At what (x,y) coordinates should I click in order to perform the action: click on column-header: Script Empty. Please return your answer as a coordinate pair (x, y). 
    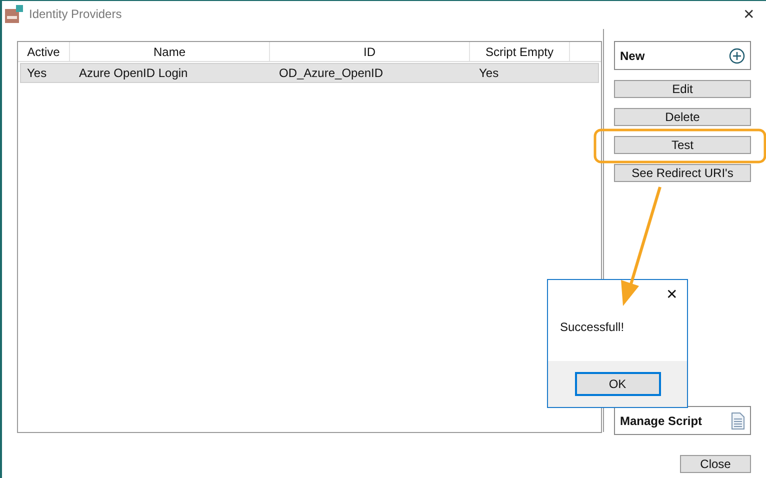
    Looking at the image, I should click on (520, 51).